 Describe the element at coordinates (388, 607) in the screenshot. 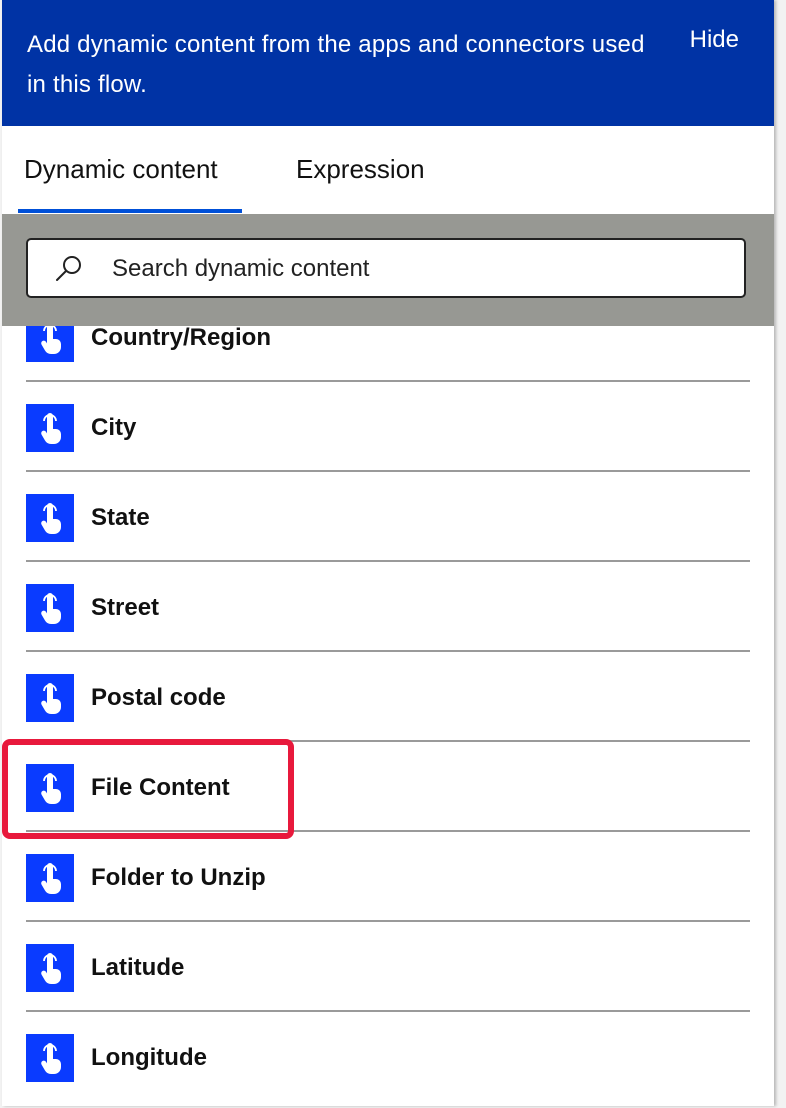

I see `list-item-street: Street` at that location.